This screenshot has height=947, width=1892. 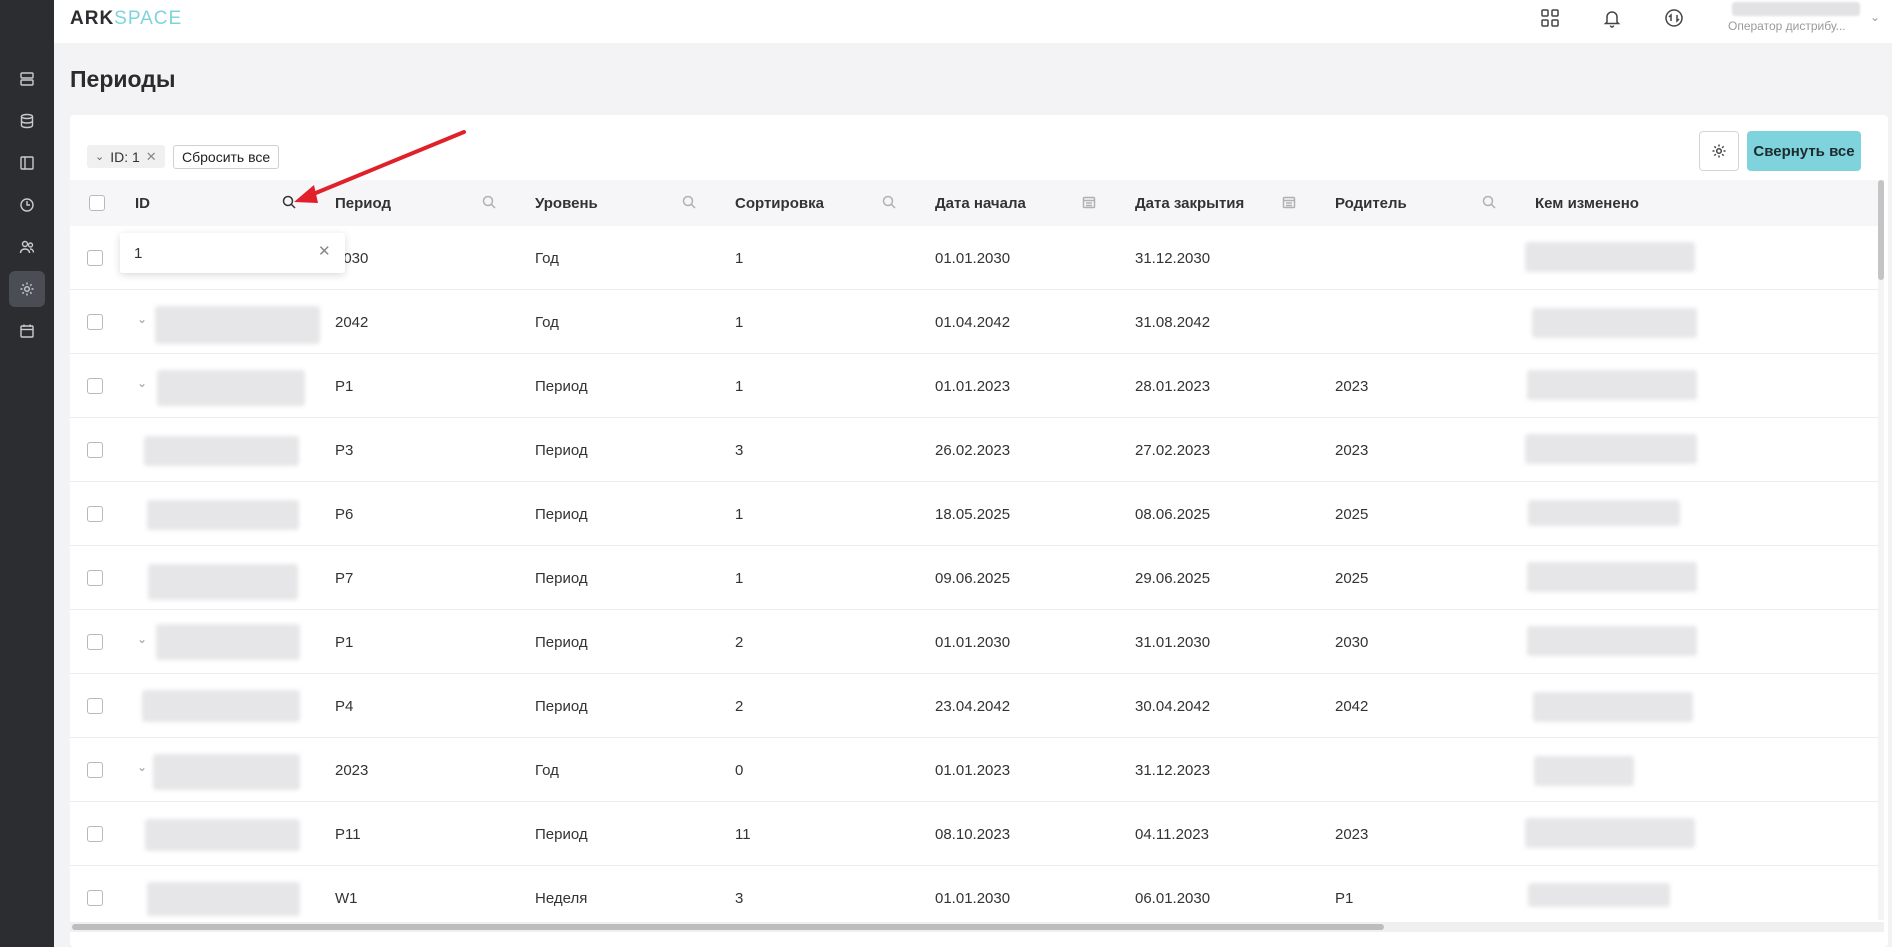 What do you see at coordinates (27, 163) in the screenshot?
I see `book-icon` at bounding box center [27, 163].